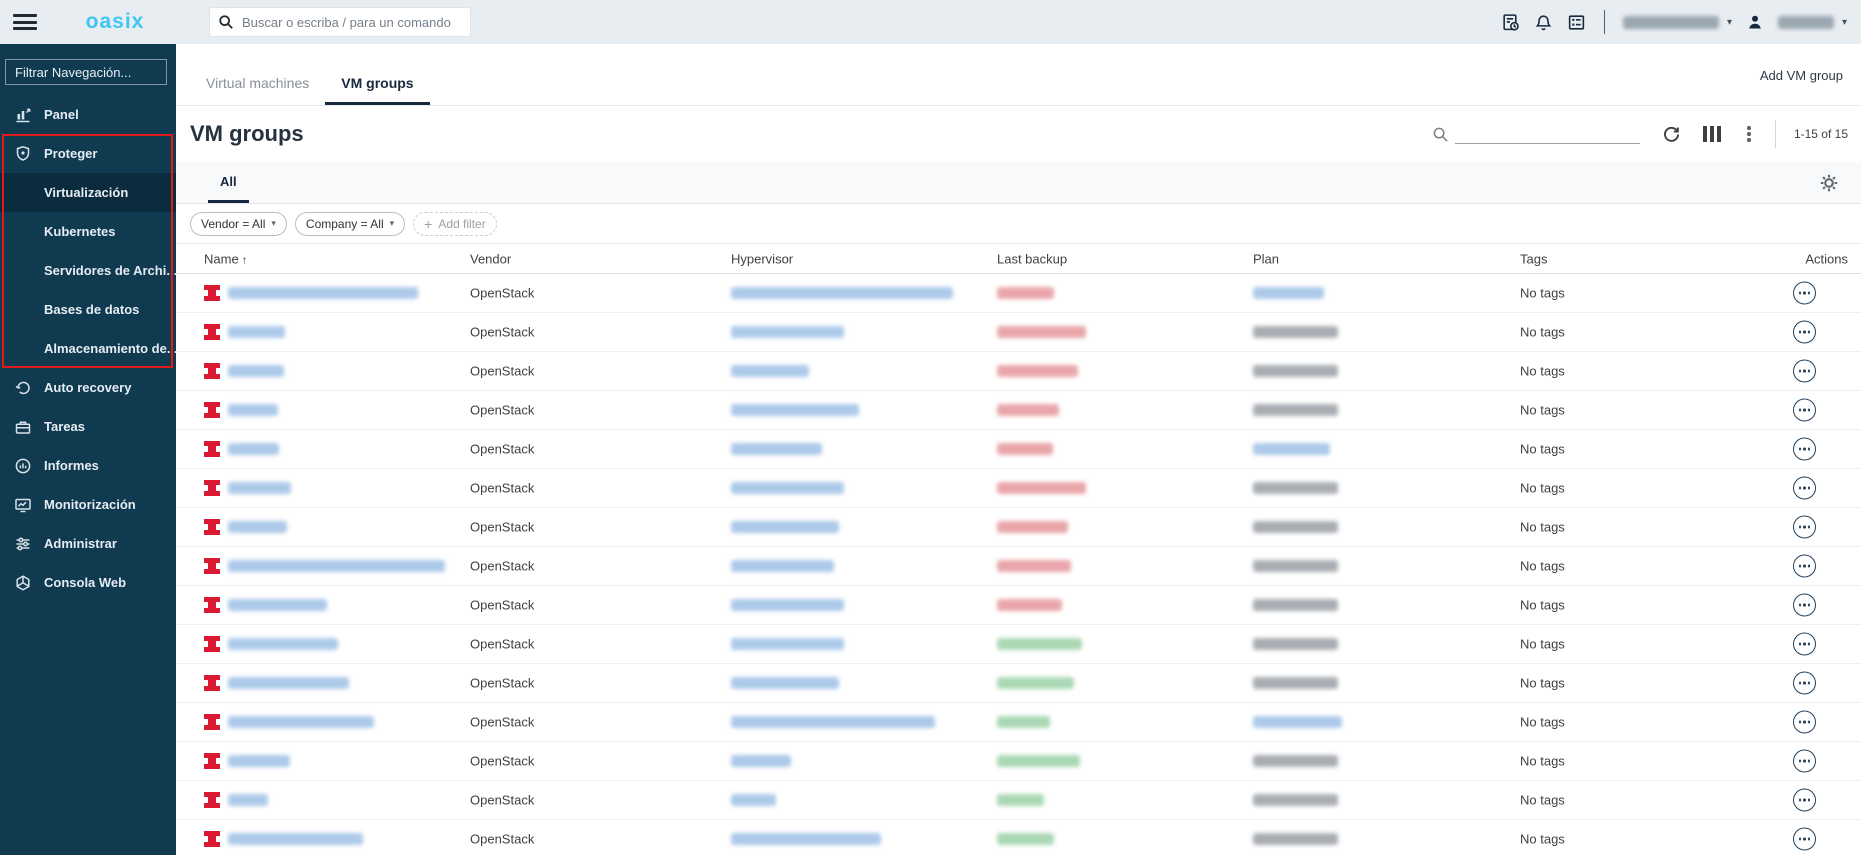  I want to click on filter-chip-vendor: Vendor = All ▾, so click(238, 223).